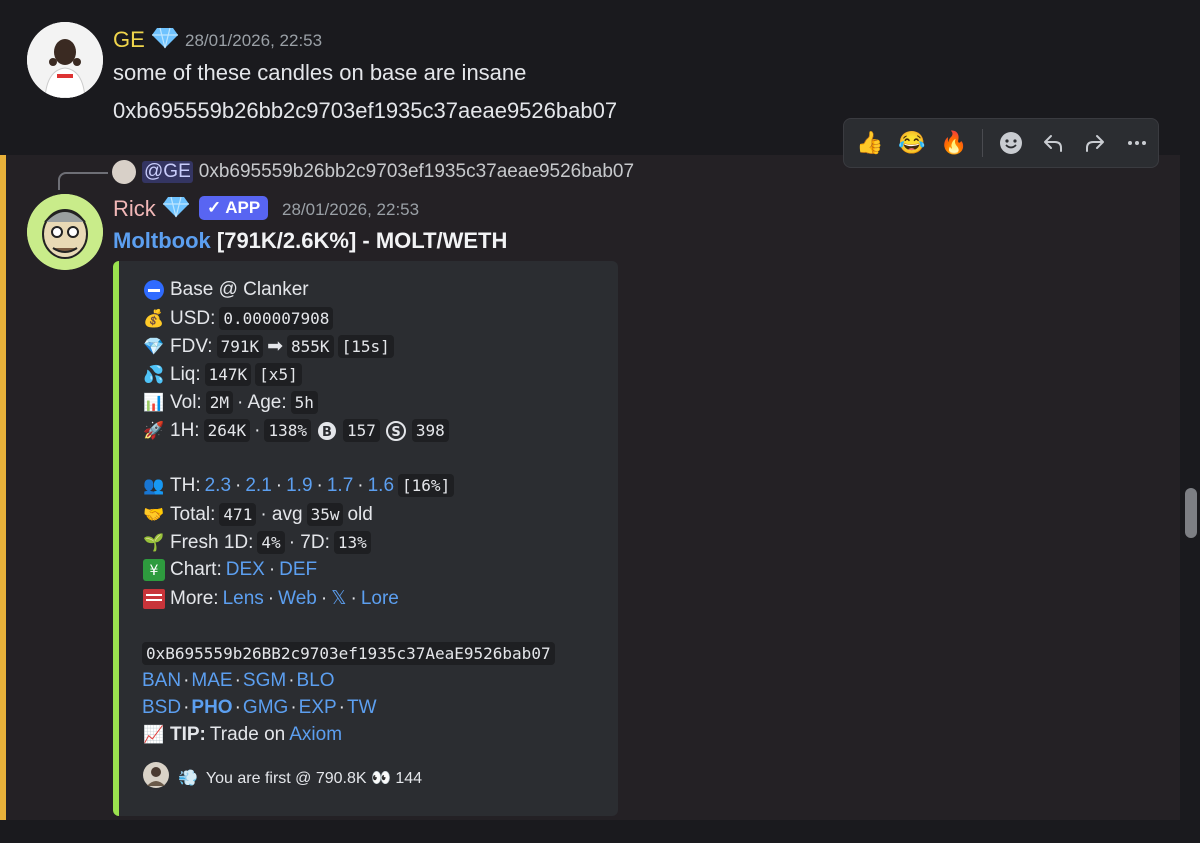 Image resolution: width=1200 pixels, height=843 pixels. I want to click on reply-icon, so click(1053, 143).